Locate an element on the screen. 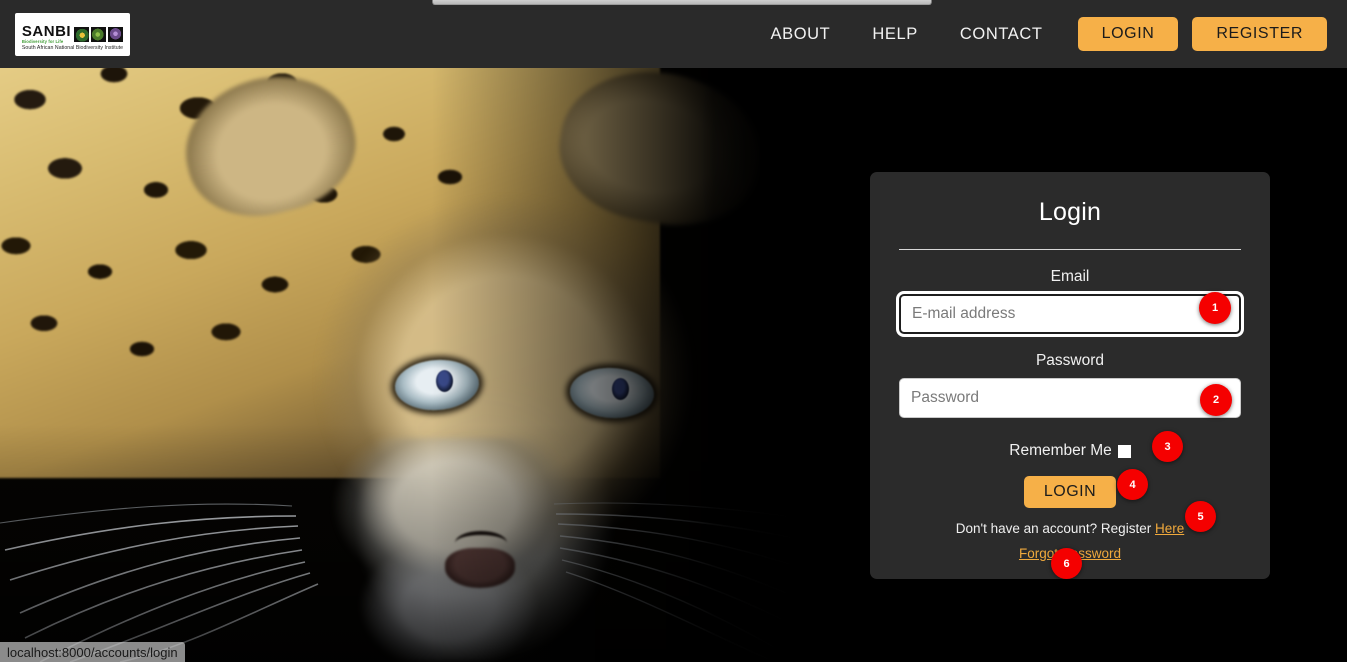 This screenshot has width=1347, height=662. register-prompt-text: Don't have an account? Register is located at coordinates (1053, 528).